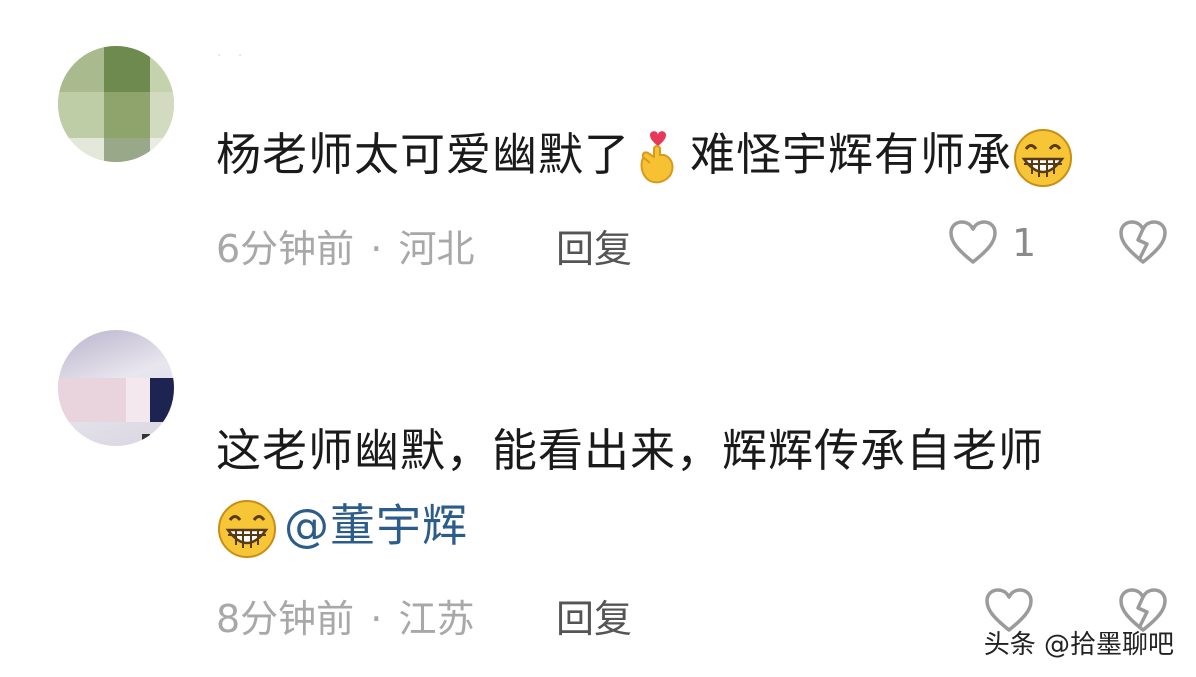 The height and width of the screenshot is (677, 1196). I want to click on comment-text-part-2: 难怪宇辉有师承, so click(851, 154).